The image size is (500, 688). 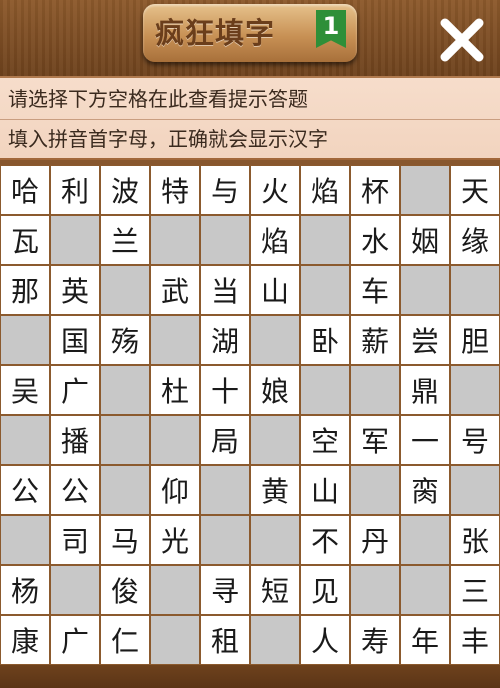 What do you see at coordinates (25, 590) in the screenshot?
I see `grid-cell-letter: 杨` at bounding box center [25, 590].